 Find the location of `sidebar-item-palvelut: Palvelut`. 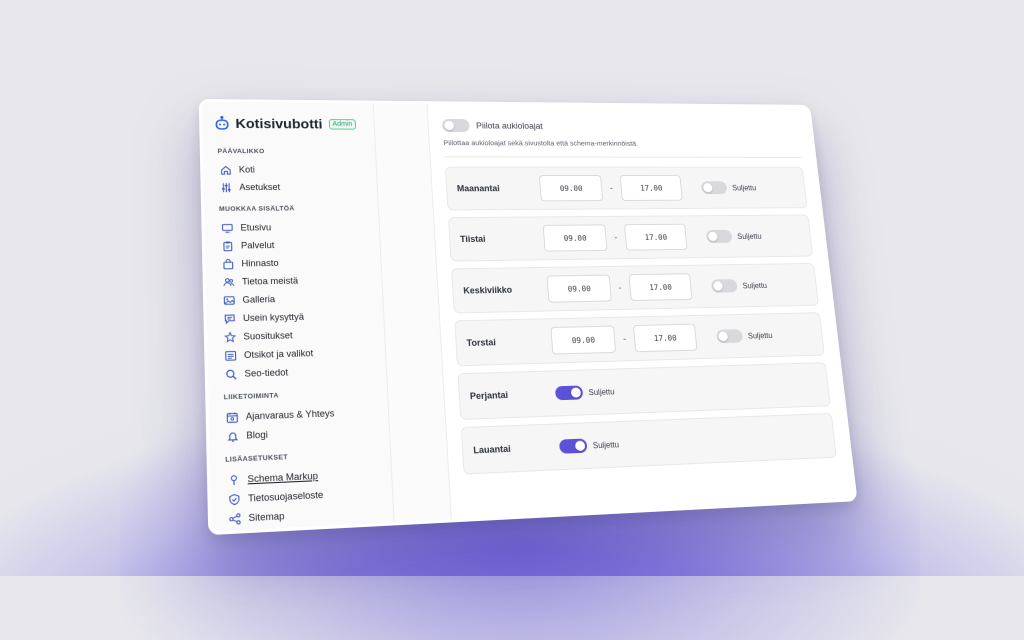

sidebar-item-palvelut: Palvelut is located at coordinates (293, 244).